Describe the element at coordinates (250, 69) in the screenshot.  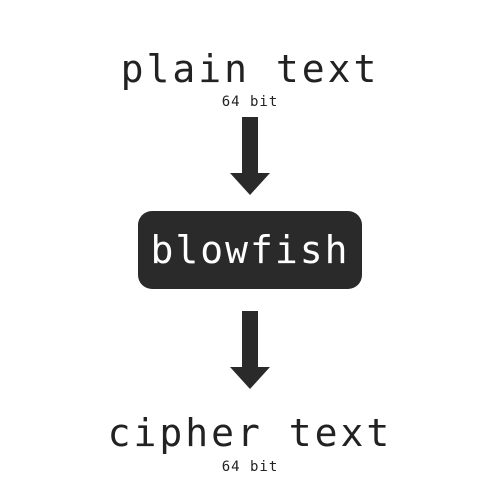
I see `plain-text-label: plain text` at that location.